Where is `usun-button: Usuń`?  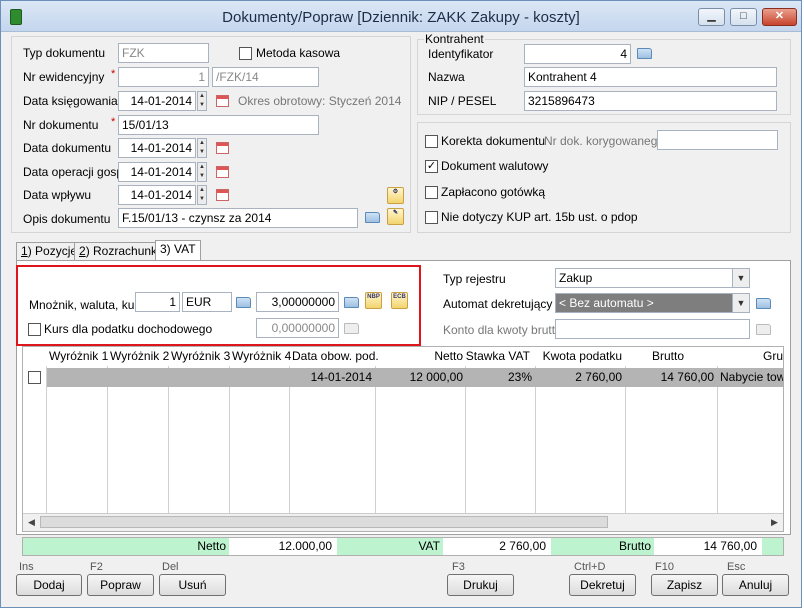 usun-button: Usuń is located at coordinates (192, 585).